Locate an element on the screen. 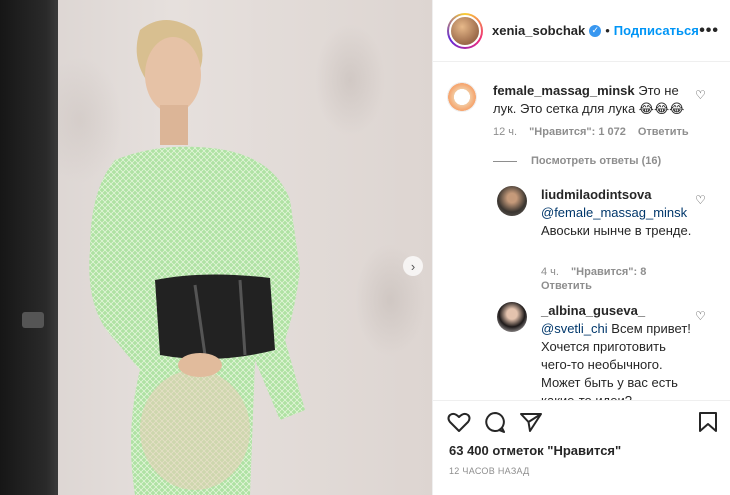 The width and height of the screenshot is (730, 495). next-photo-button: › is located at coordinates (413, 266).